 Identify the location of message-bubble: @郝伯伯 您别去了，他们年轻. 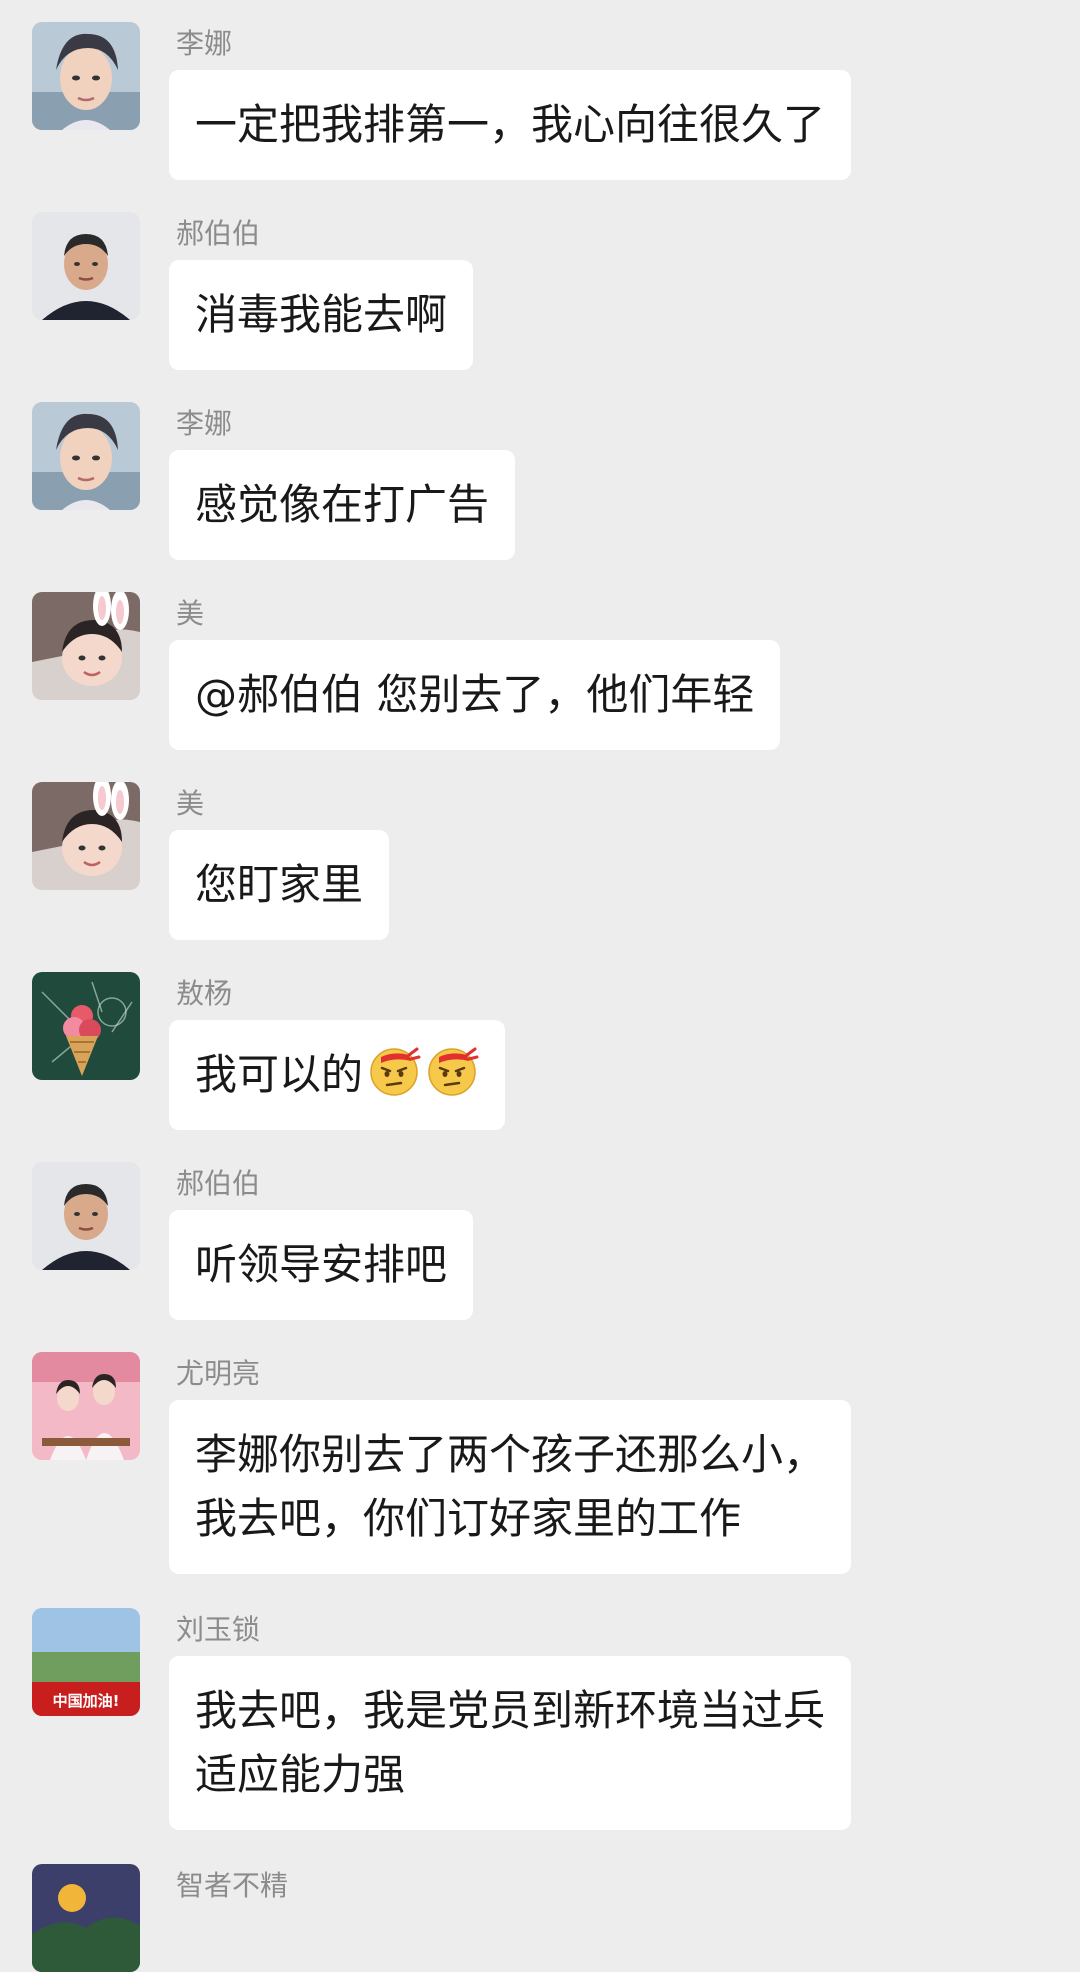
(475, 695).